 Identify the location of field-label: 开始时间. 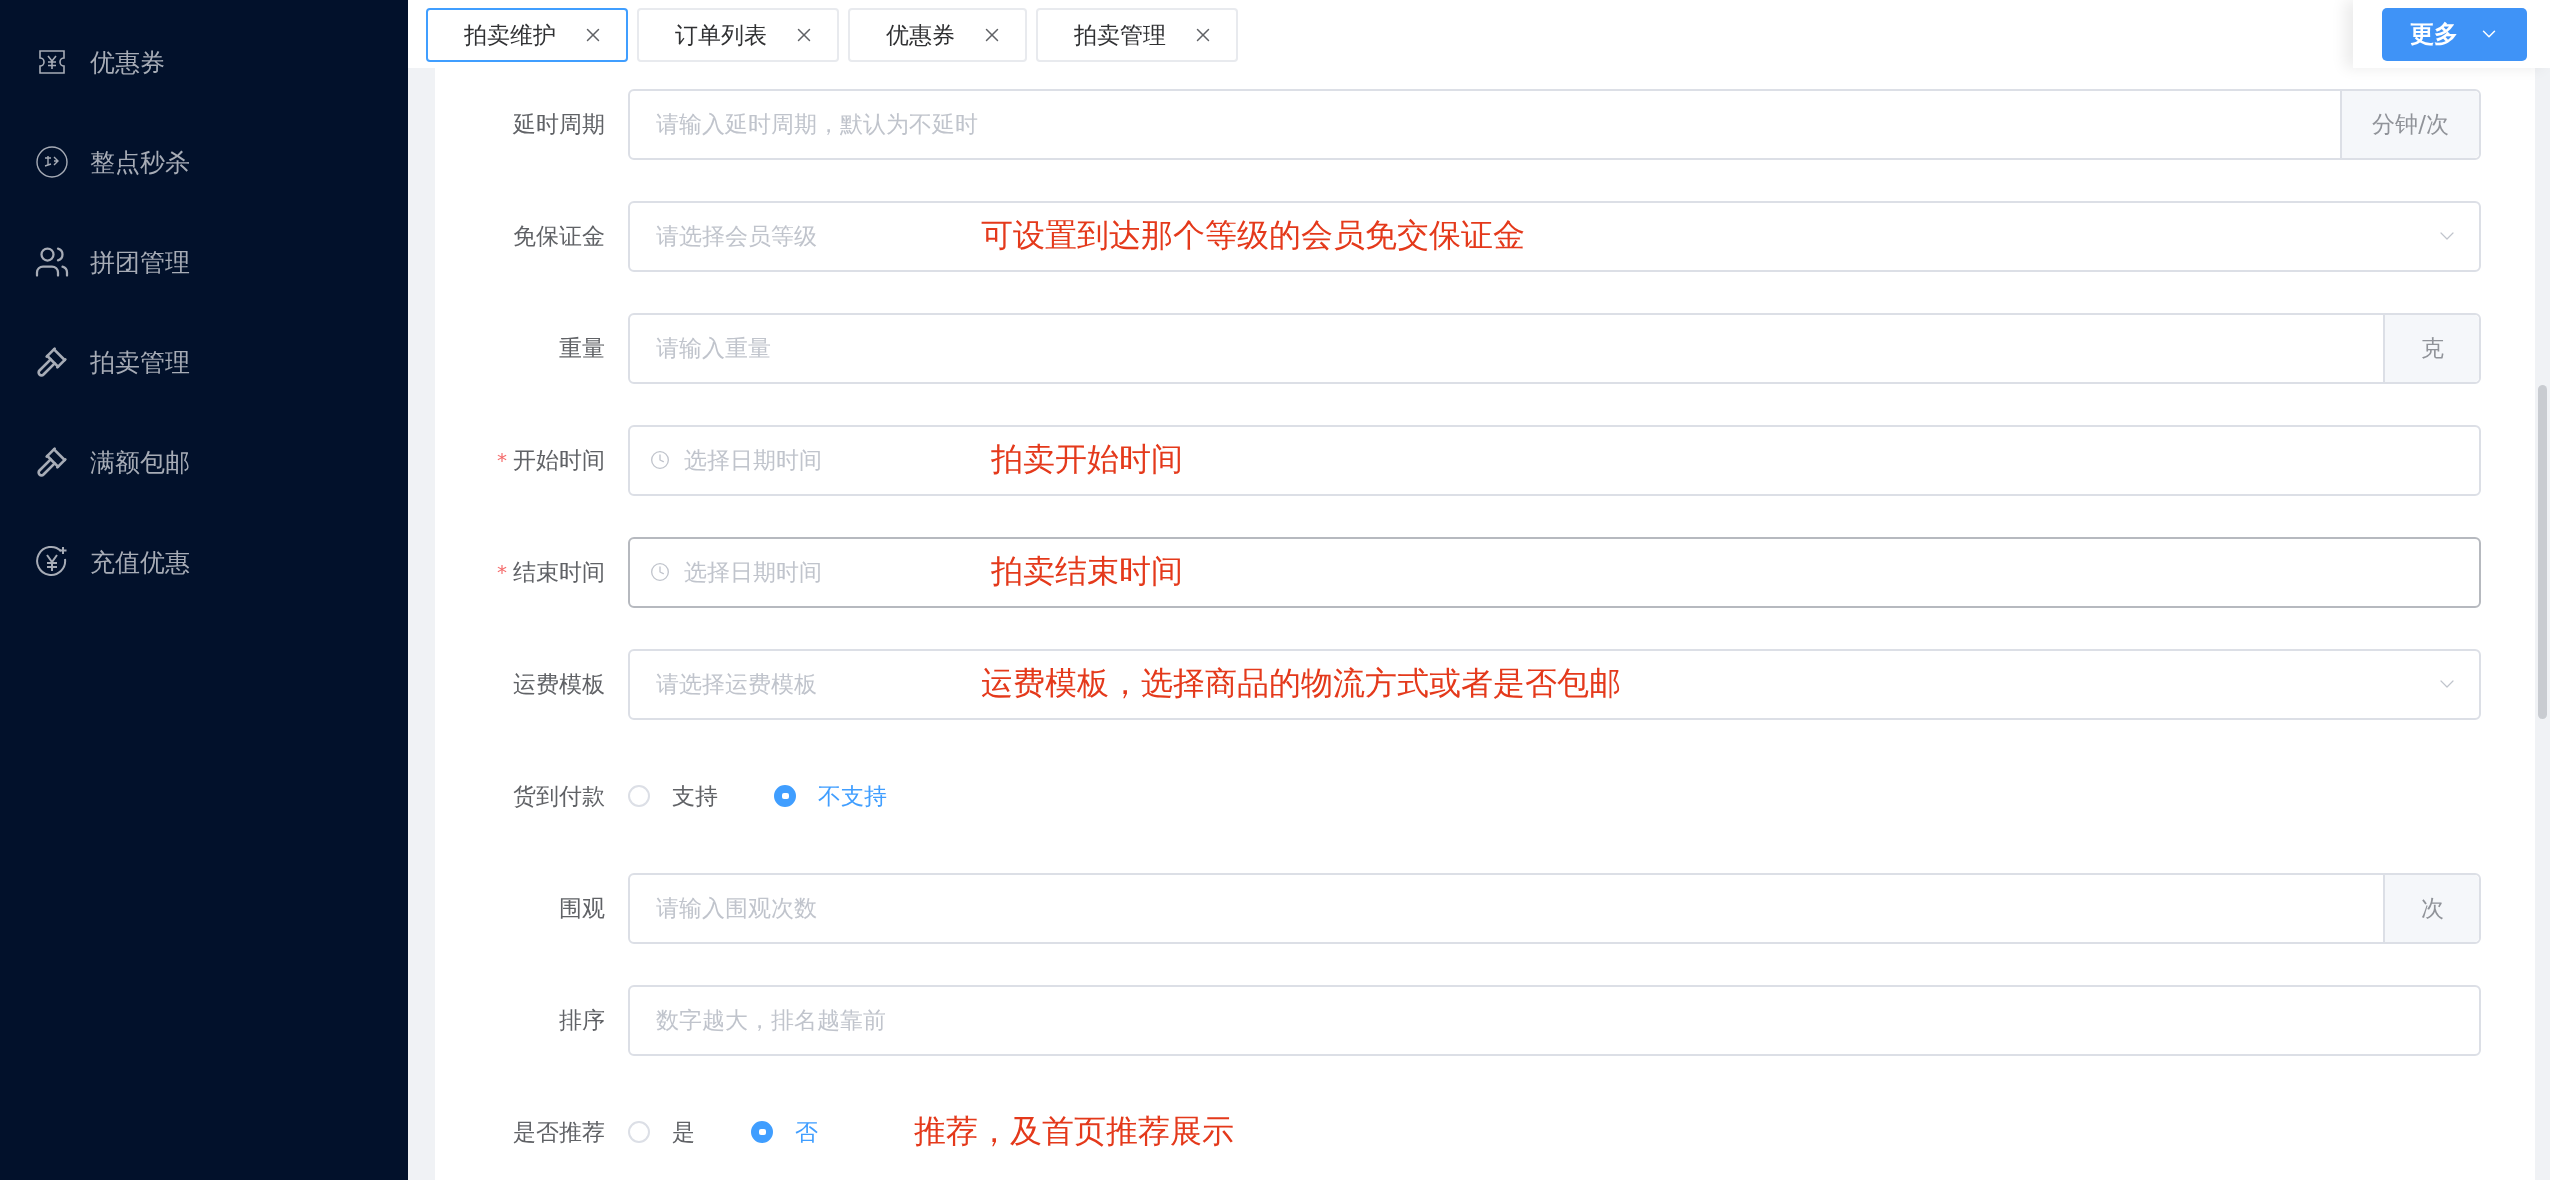
(559, 460).